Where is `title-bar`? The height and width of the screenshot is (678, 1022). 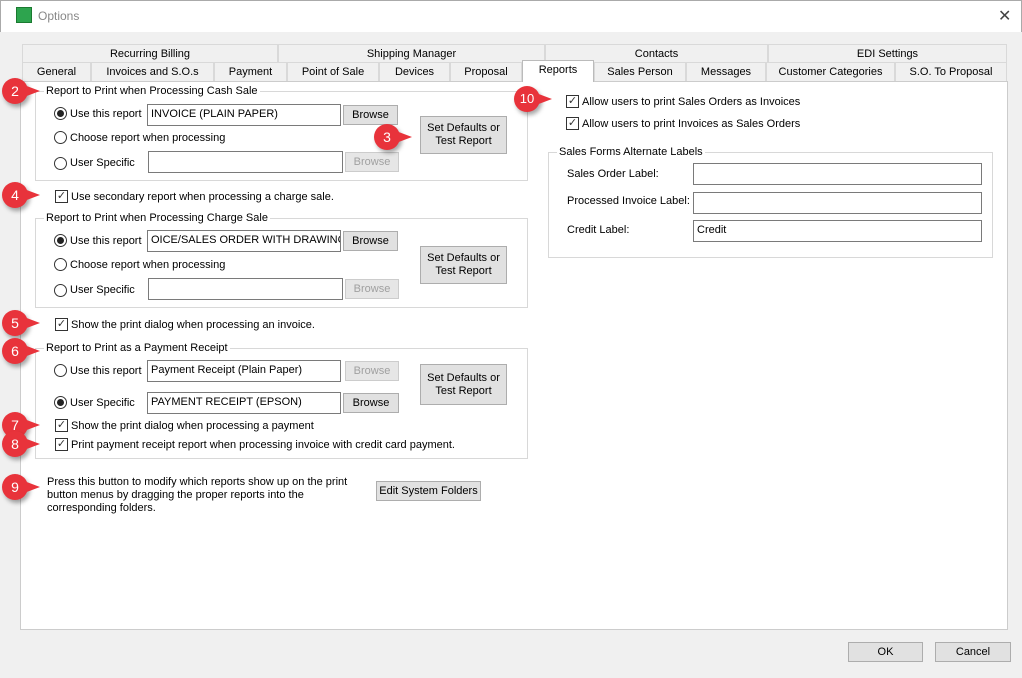 title-bar is located at coordinates (511, 16).